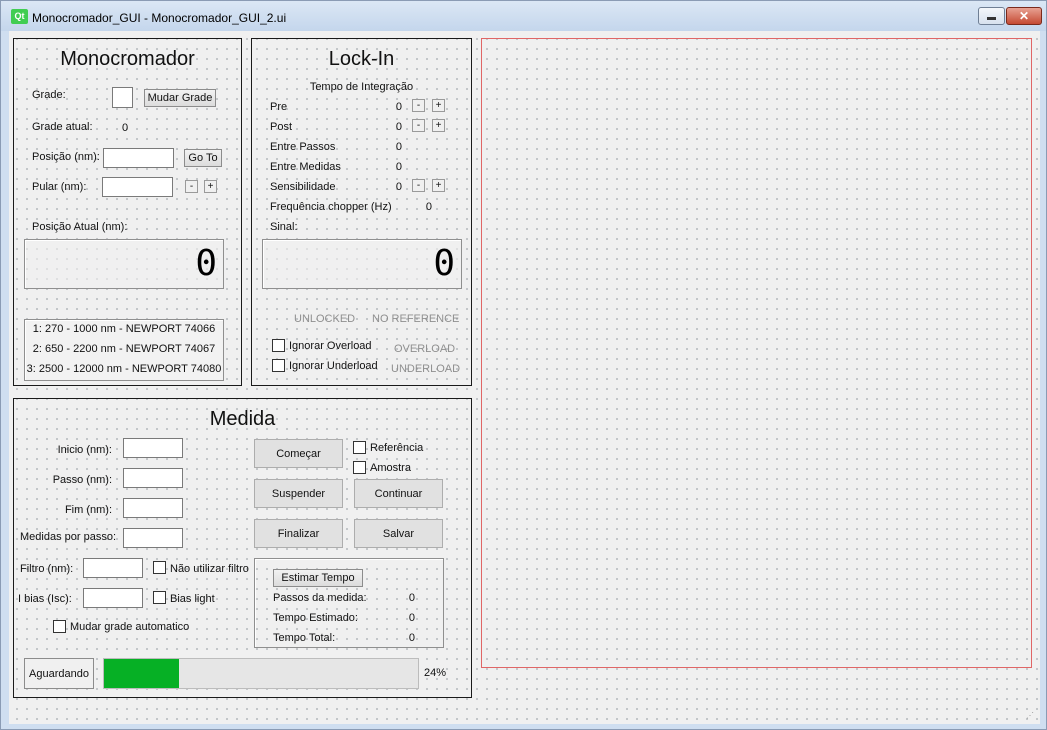 This screenshot has height=730, width=1047. What do you see at coordinates (59, 673) in the screenshot?
I see `status-display: Aguardando` at bounding box center [59, 673].